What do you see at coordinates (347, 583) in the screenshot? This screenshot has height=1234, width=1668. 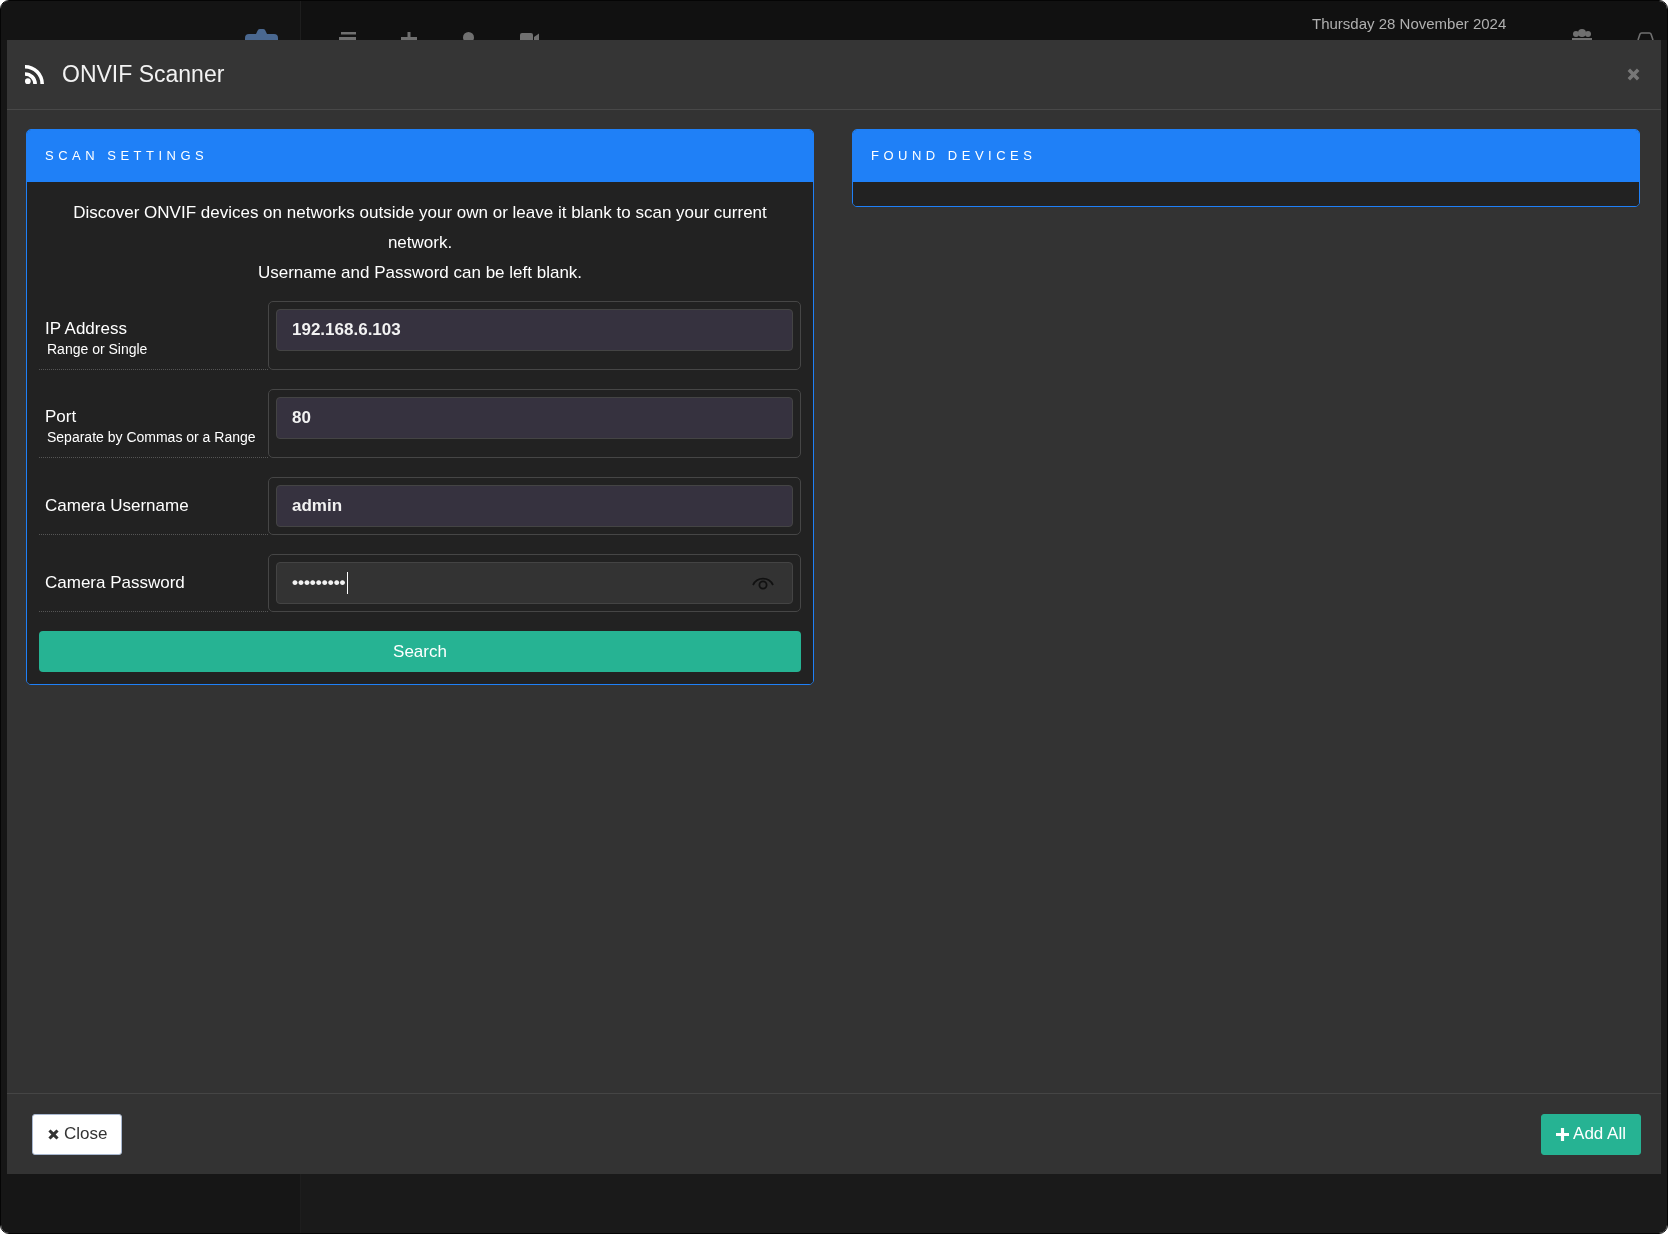 I see `text-cursor-icon` at bounding box center [347, 583].